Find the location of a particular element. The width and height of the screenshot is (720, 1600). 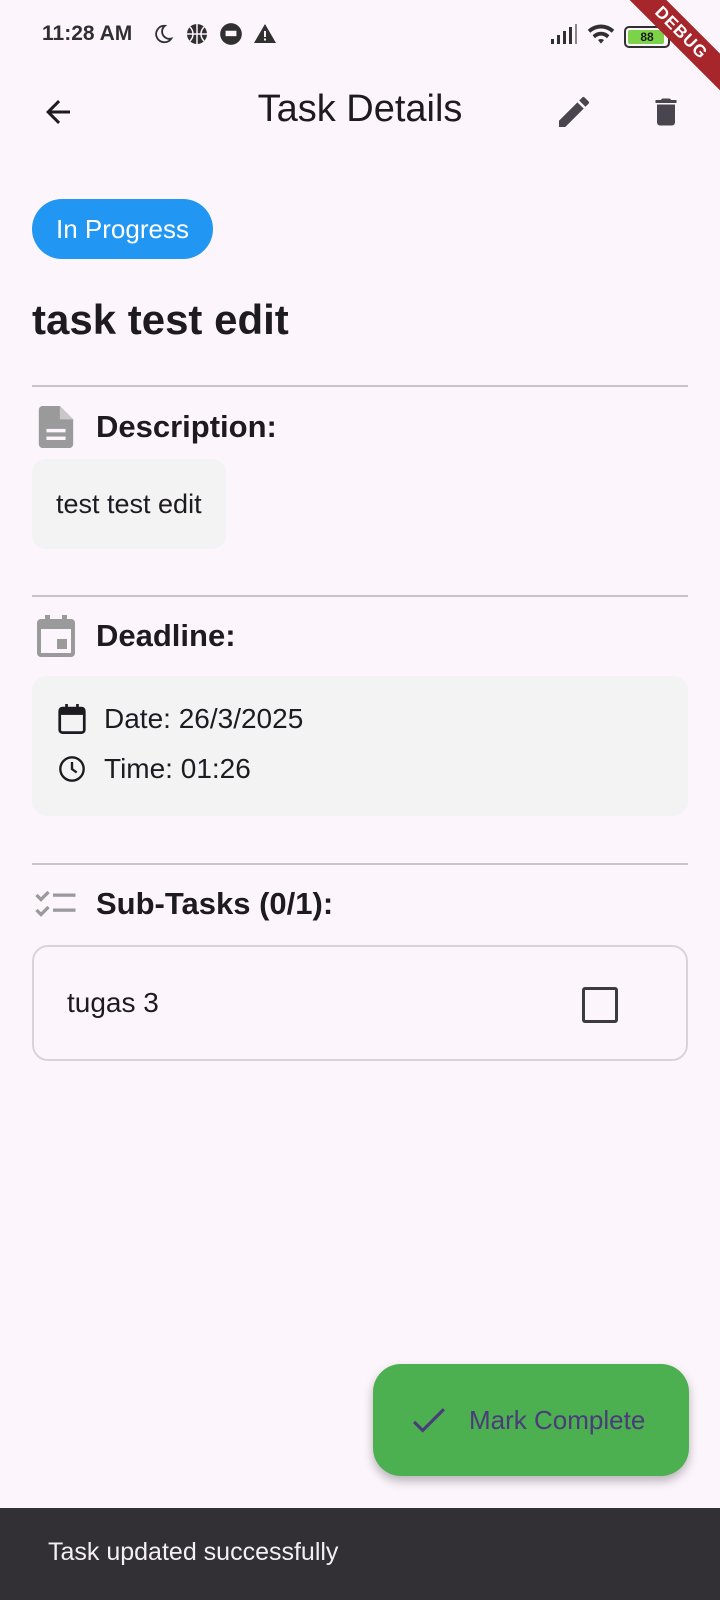

moon-icon is located at coordinates (163, 34).